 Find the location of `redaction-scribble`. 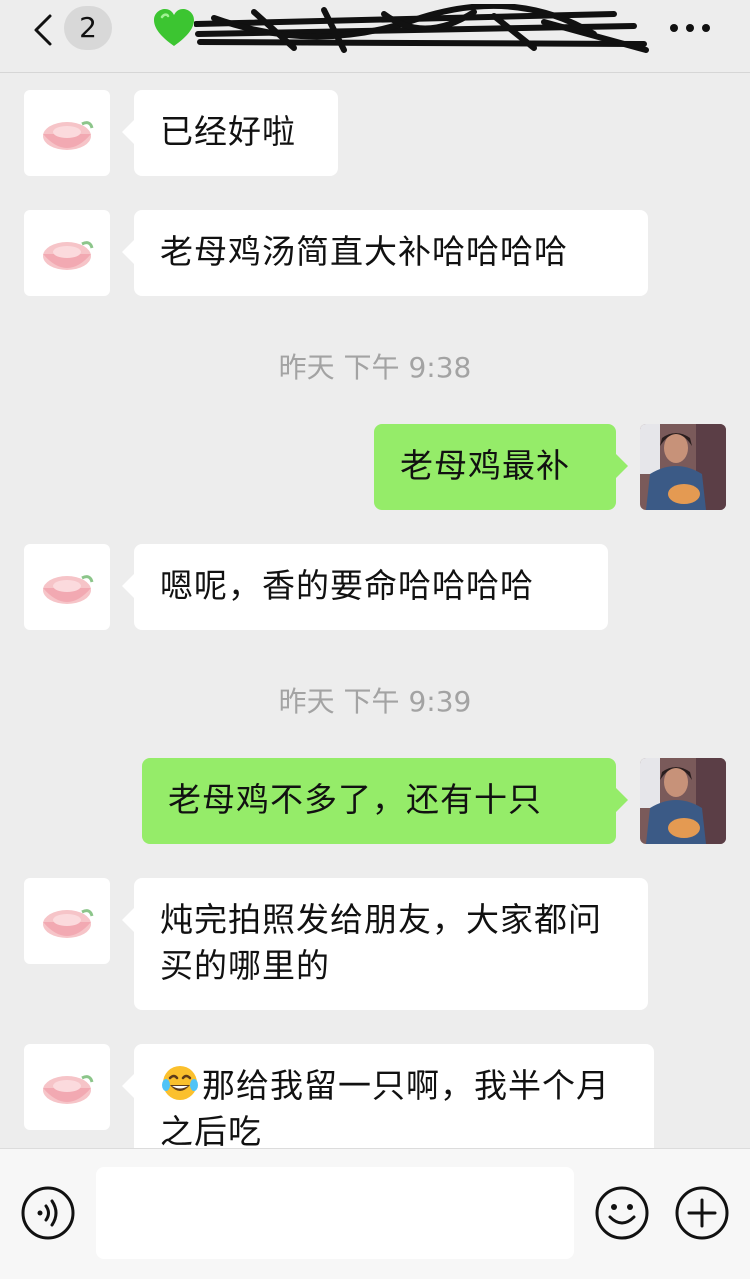

redaction-scribble is located at coordinates (421, 28).